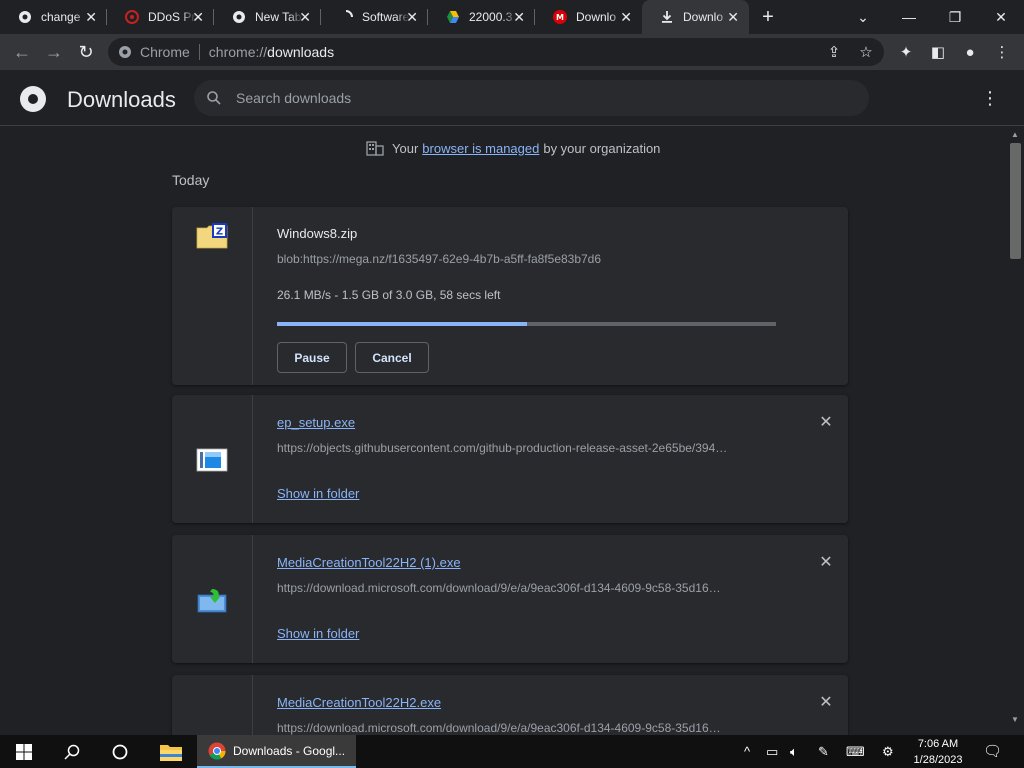 This screenshot has height=768, width=1024. What do you see at coordinates (72, 751) in the screenshot?
I see `search-icon` at bounding box center [72, 751].